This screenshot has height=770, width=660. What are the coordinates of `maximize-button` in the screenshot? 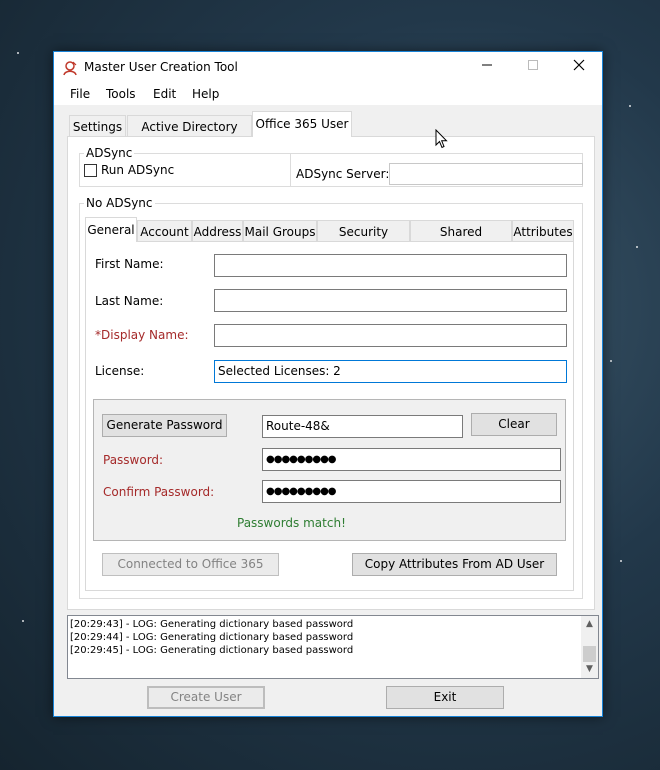 It's located at (533, 67).